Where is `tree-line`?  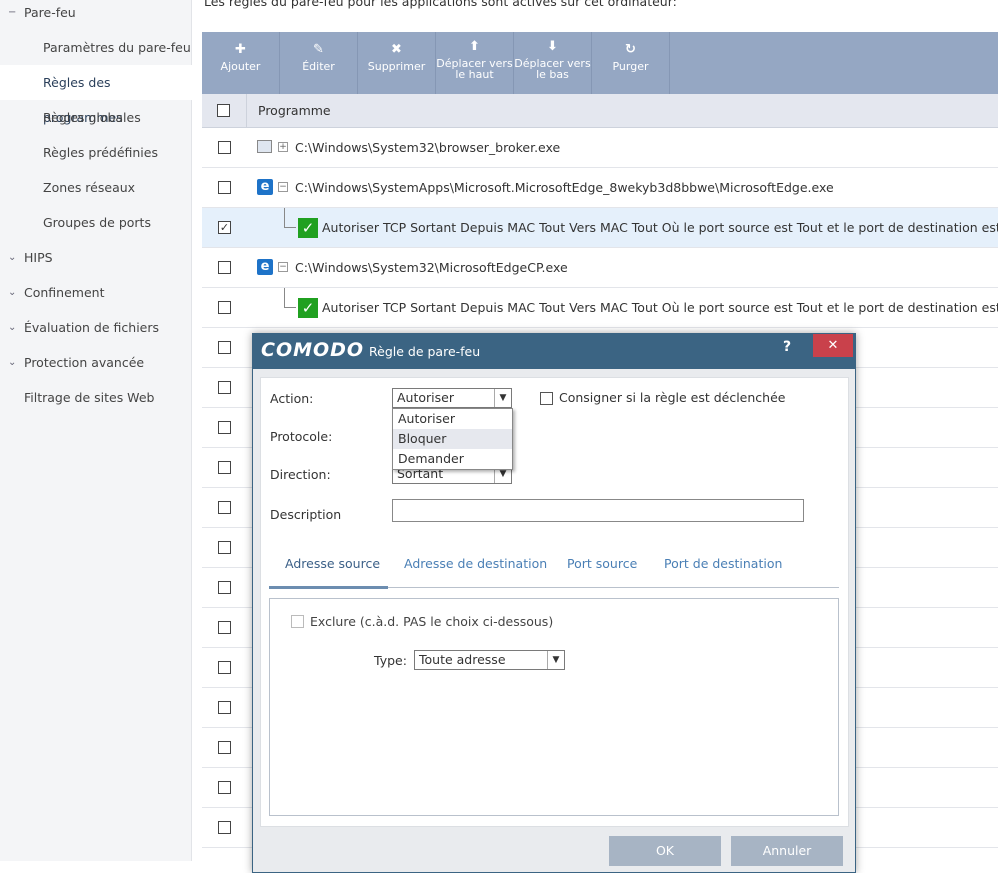 tree-line is located at coordinates (290, 218).